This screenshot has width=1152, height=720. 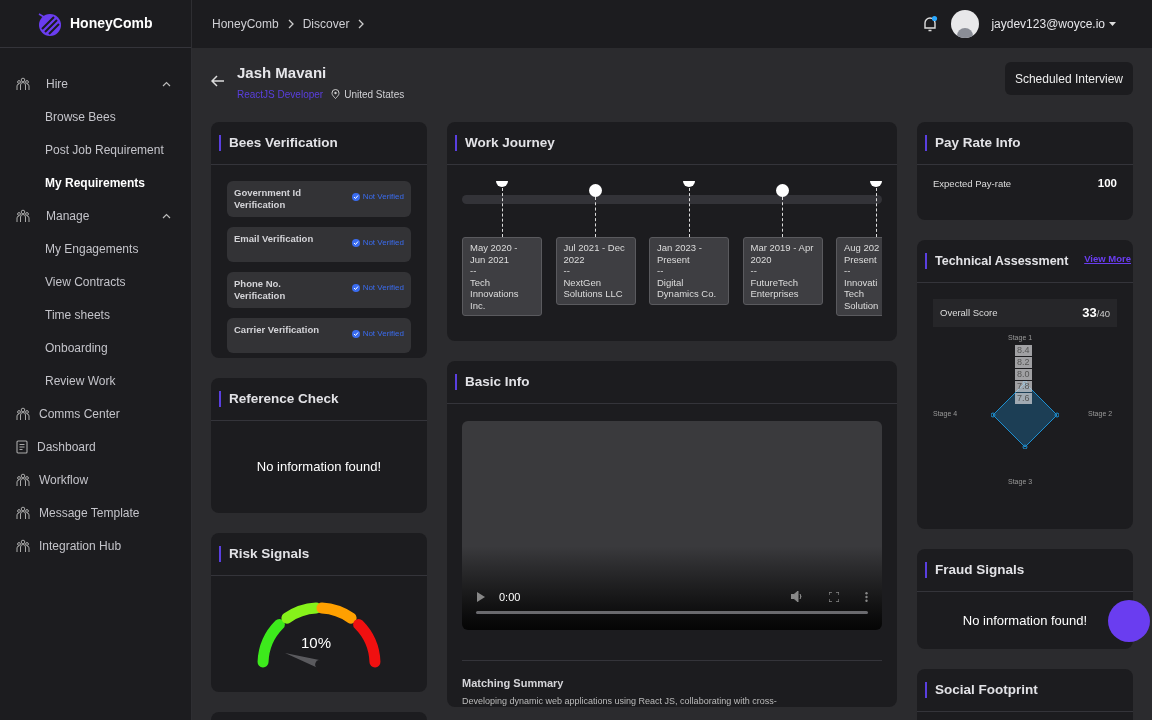 What do you see at coordinates (782, 253) in the screenshot?
I see `period-text: Mar 2019 - Apr 2020` at bounding box center [782, 253].